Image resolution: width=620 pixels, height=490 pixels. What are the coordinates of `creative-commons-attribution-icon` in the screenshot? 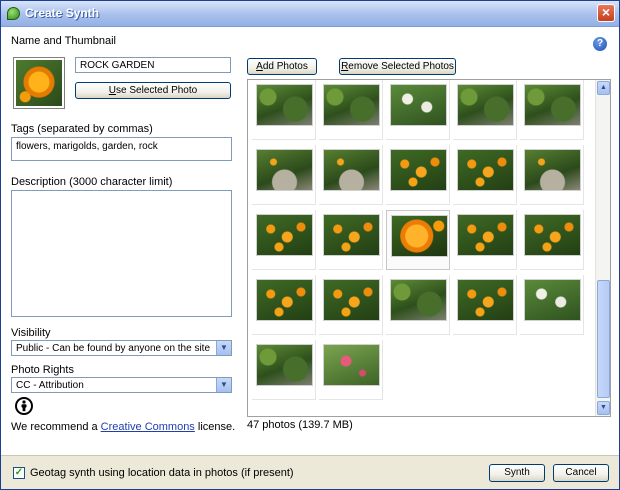 It's located at (24, 406).